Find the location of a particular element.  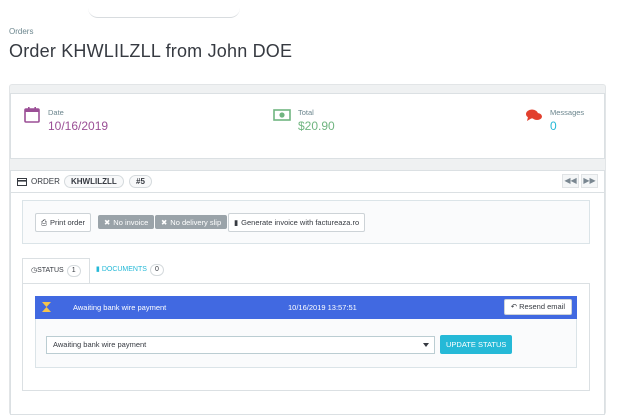

kpi-total-label: Total is located at coordinates (306, 112).